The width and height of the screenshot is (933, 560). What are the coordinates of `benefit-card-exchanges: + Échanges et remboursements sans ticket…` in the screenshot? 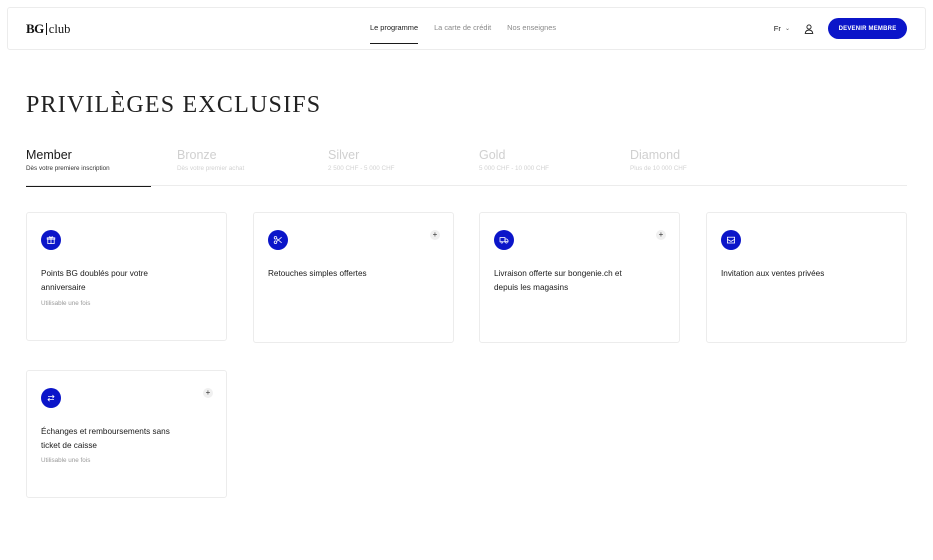 It's located at (126, 434).